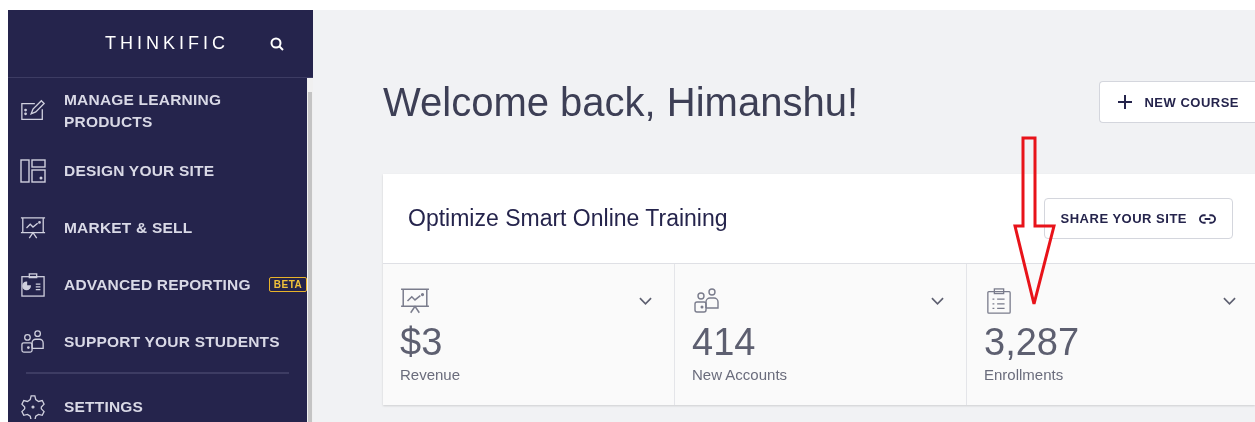 This screenshot has width=1255, height=422. I want to click on stat-label: Enrollments, so click(1024, 374).